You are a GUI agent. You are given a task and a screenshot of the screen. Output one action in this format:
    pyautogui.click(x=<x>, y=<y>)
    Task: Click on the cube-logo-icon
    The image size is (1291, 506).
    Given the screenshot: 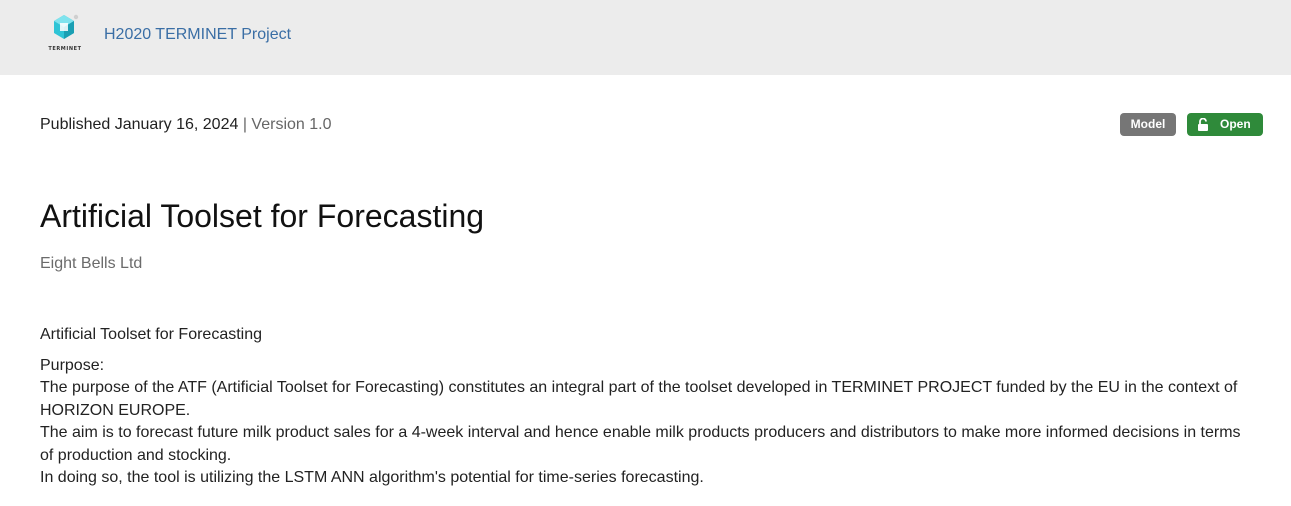 What is the action you would take?
    pyautogui.click(x=66, y=26)
    